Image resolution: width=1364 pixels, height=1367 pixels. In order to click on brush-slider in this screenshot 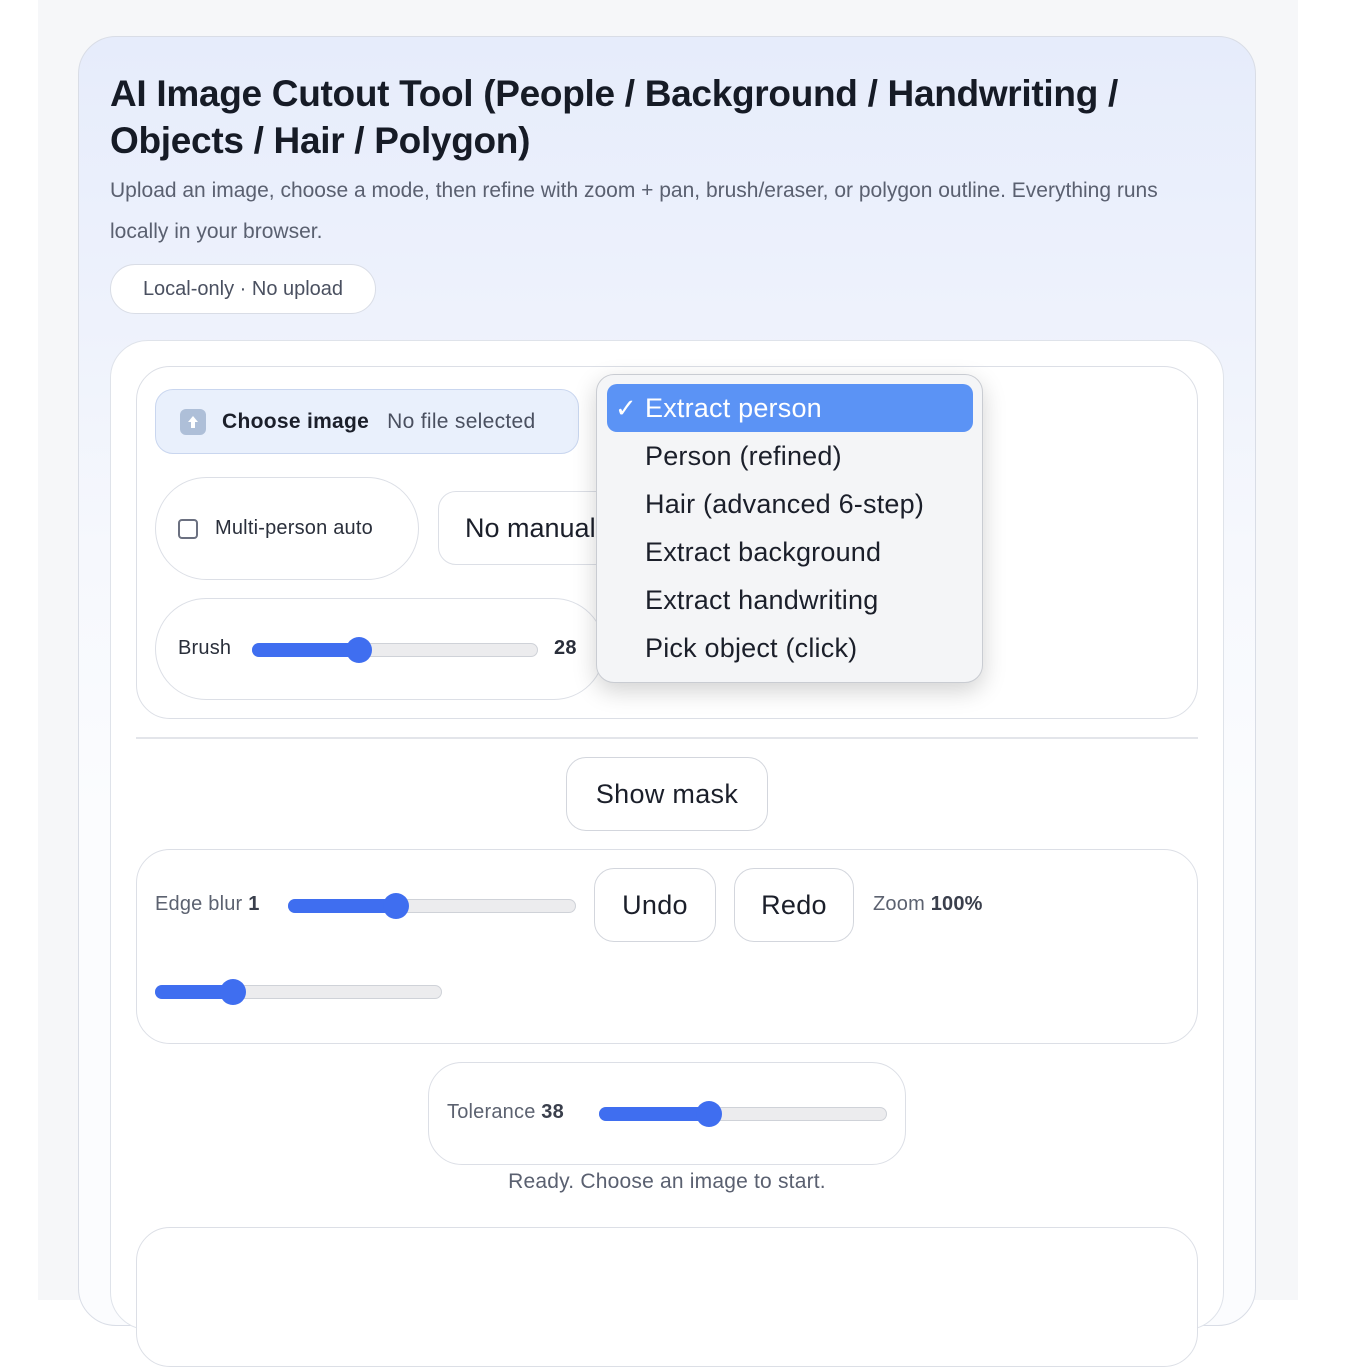, I will do `click(395, 650)`.